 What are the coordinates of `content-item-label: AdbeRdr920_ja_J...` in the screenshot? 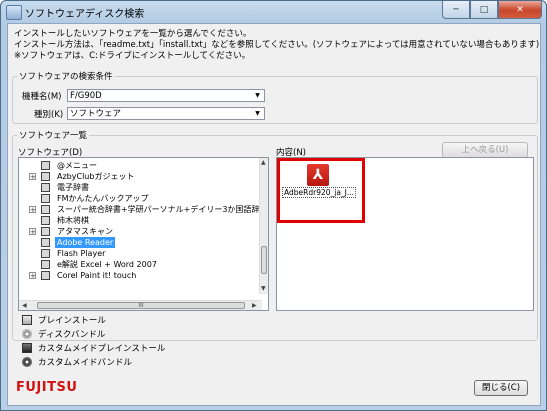 It's located at (319, 192).